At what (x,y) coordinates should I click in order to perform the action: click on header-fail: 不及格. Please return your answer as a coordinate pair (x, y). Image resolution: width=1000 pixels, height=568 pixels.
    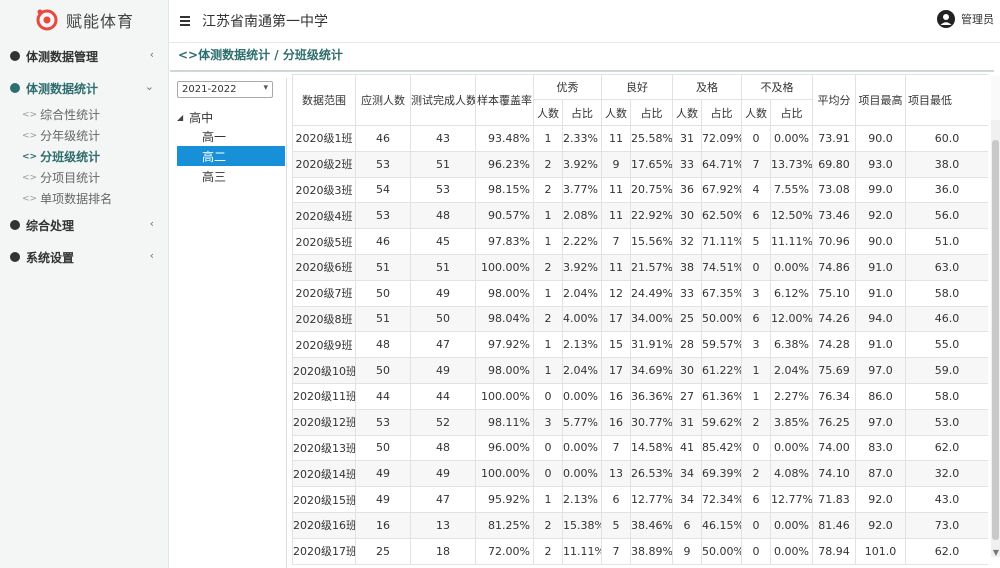
    Looking at the image, I should click on (777, 87).